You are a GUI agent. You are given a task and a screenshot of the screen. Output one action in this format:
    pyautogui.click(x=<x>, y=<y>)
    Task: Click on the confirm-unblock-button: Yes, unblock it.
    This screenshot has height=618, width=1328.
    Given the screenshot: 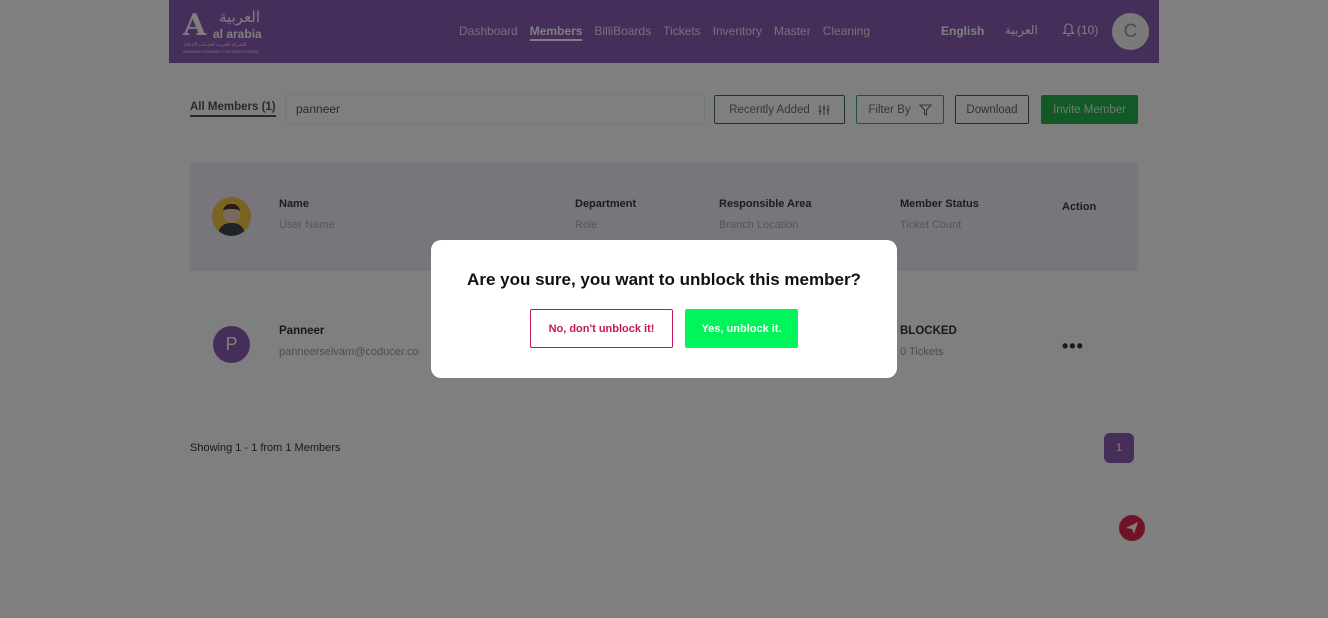 What is the action you would take?
    pyautogui.click(x=741, y=328)
    